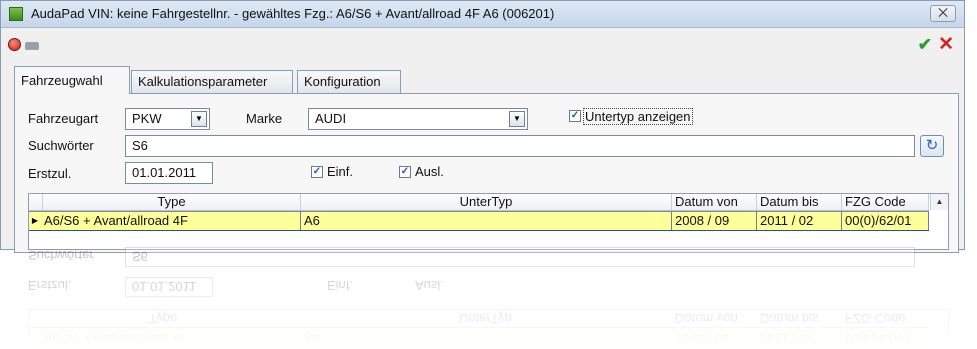  I want to click on reflection-erstzul-label: Erstzul., so click(50, 285).